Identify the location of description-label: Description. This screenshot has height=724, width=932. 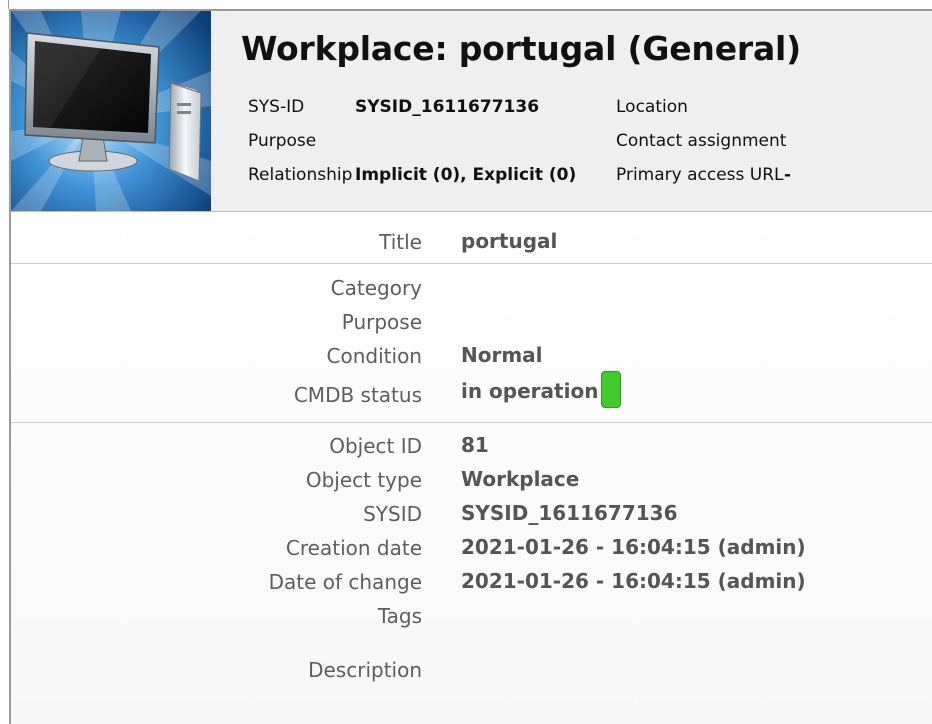
(365, 670).